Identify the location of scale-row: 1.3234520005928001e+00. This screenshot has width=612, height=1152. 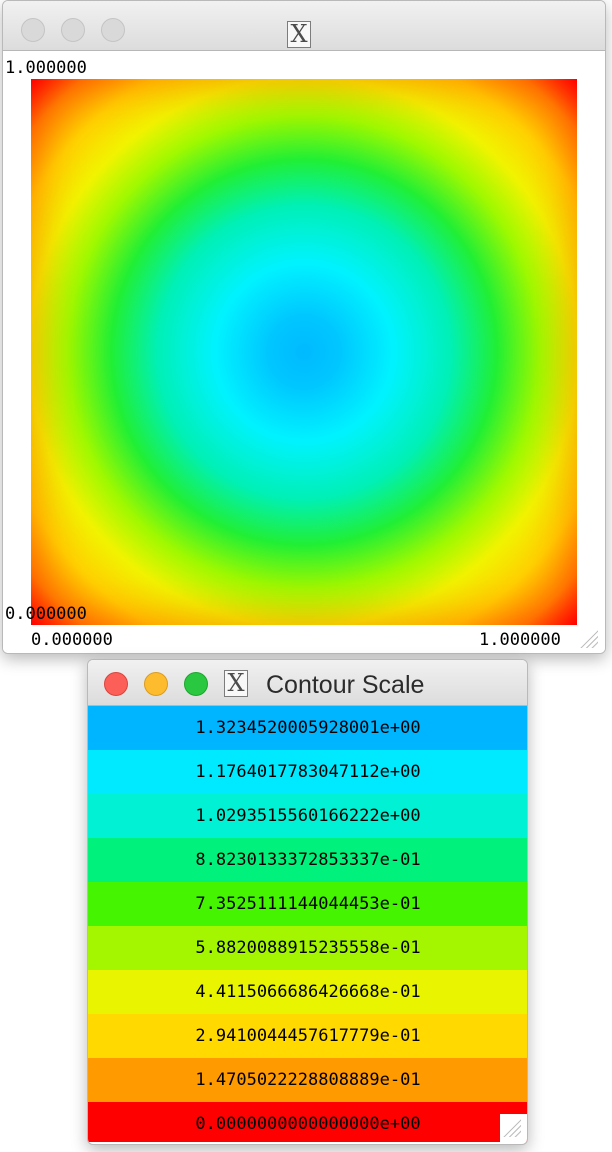
(307, 728).